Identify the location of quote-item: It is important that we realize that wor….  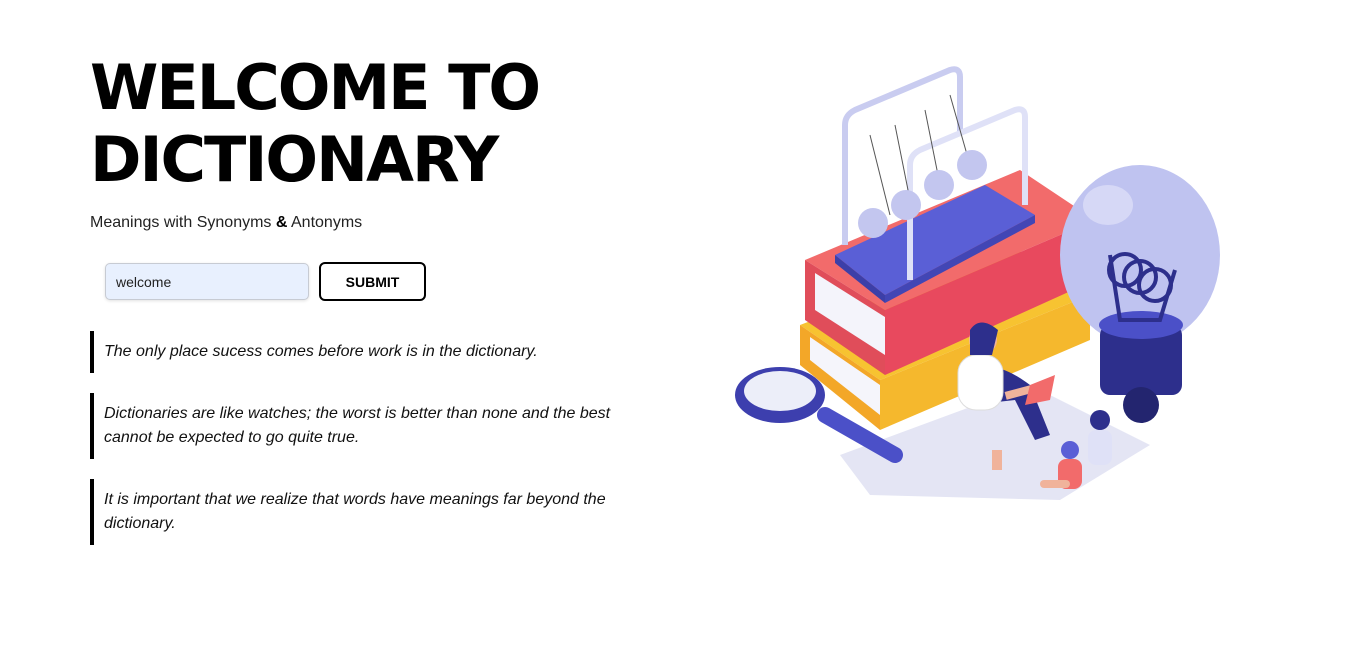
(370, 512).